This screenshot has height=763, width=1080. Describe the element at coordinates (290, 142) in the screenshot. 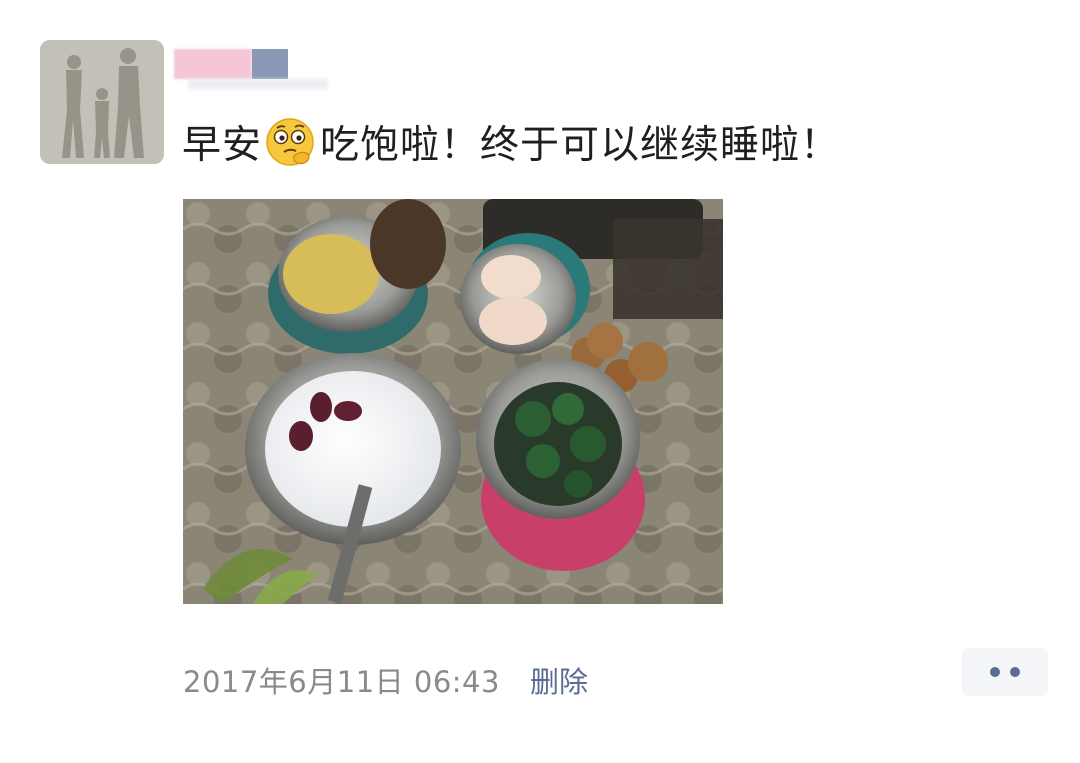

I see `thinking-face-emoji-icon` at that location.